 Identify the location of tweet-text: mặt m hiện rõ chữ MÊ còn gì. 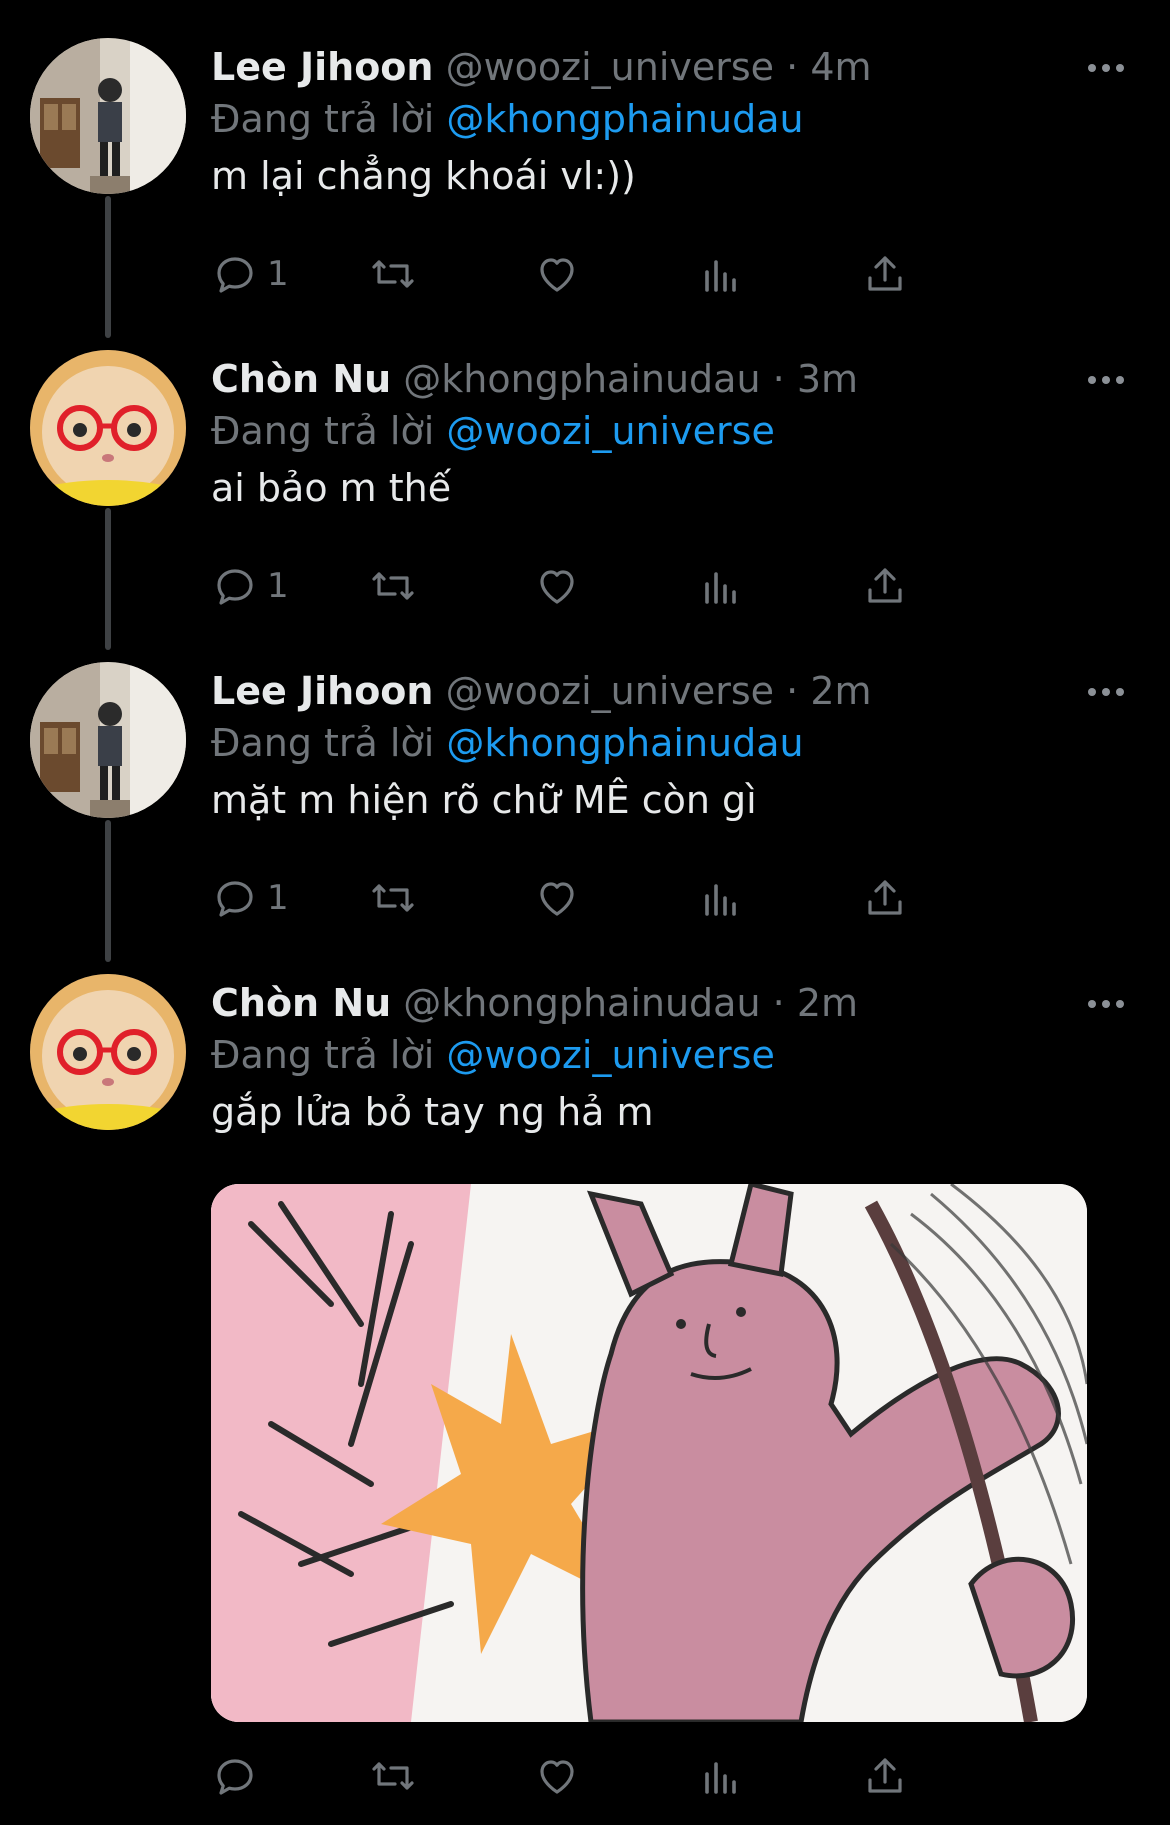
(484, 800).